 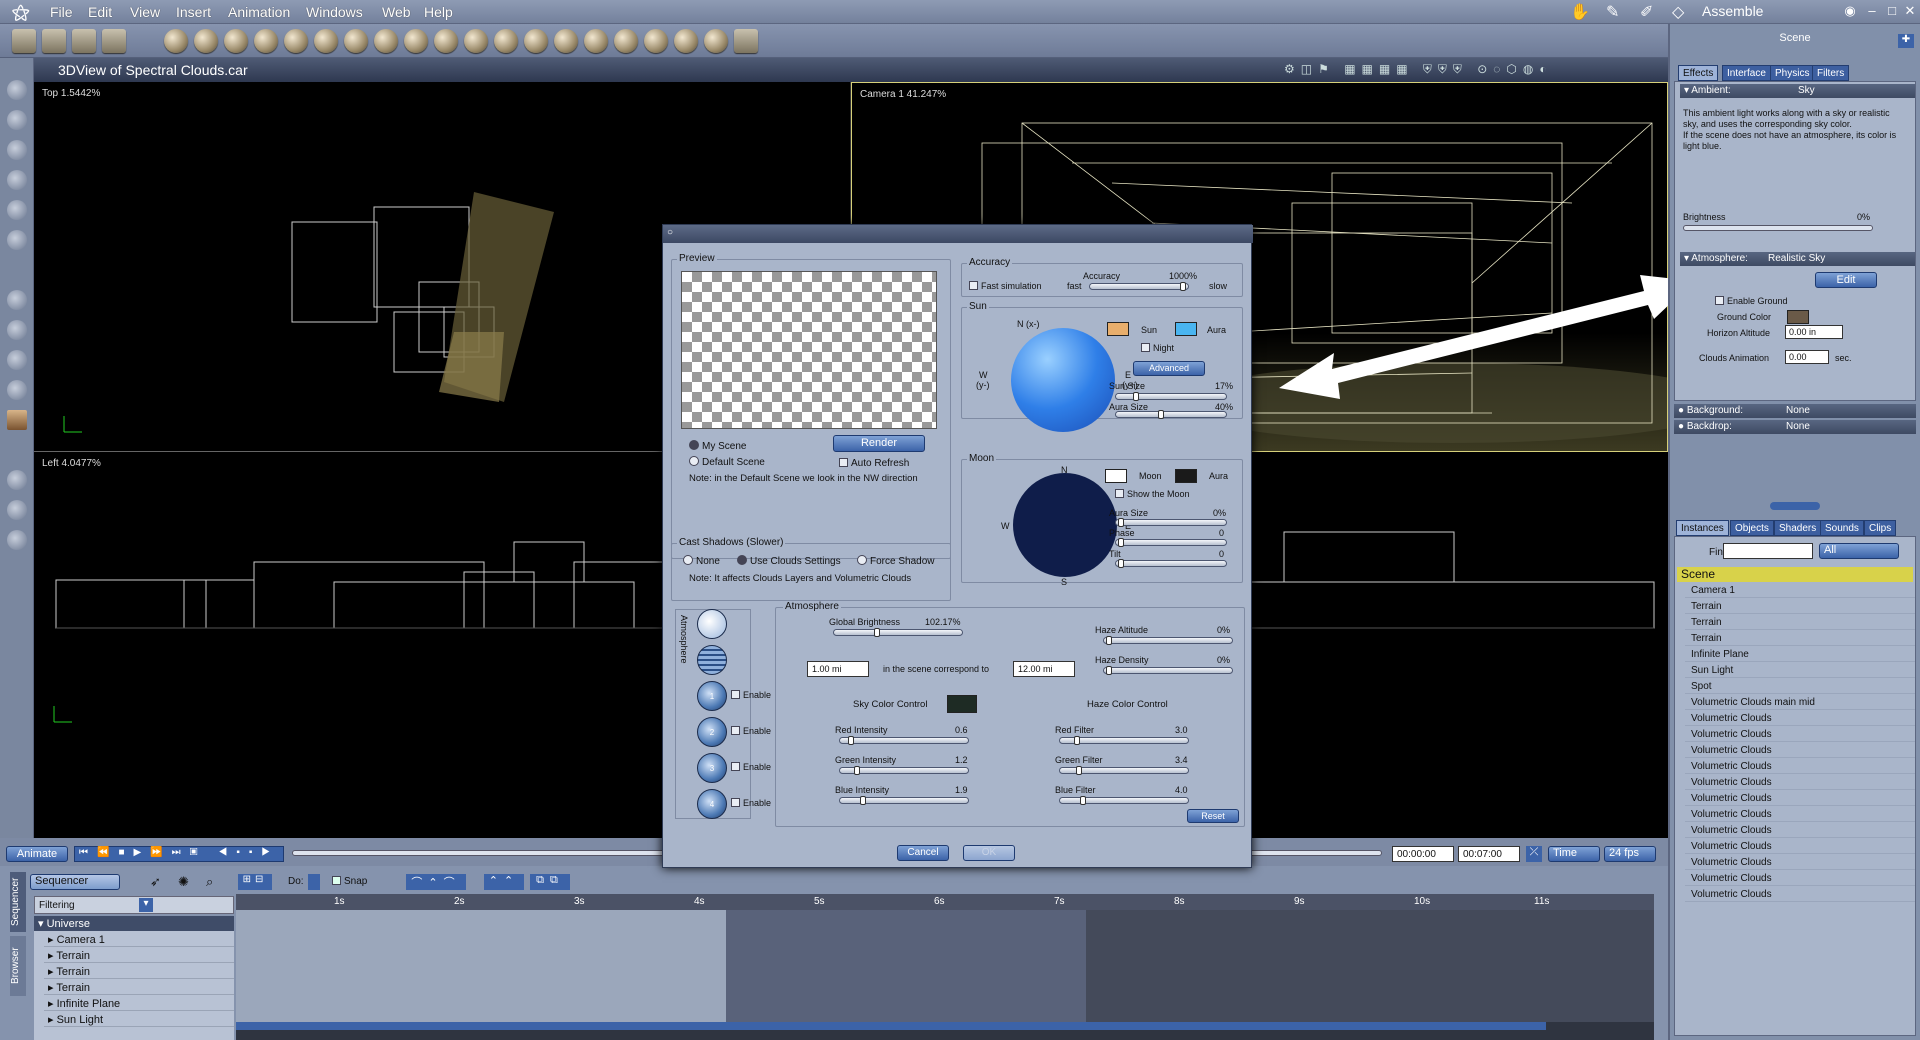 What do you see at coordinates (1831, 73) in the screenshot?
I see `tab-filters: Filters` at bounding box center [1831, 73].